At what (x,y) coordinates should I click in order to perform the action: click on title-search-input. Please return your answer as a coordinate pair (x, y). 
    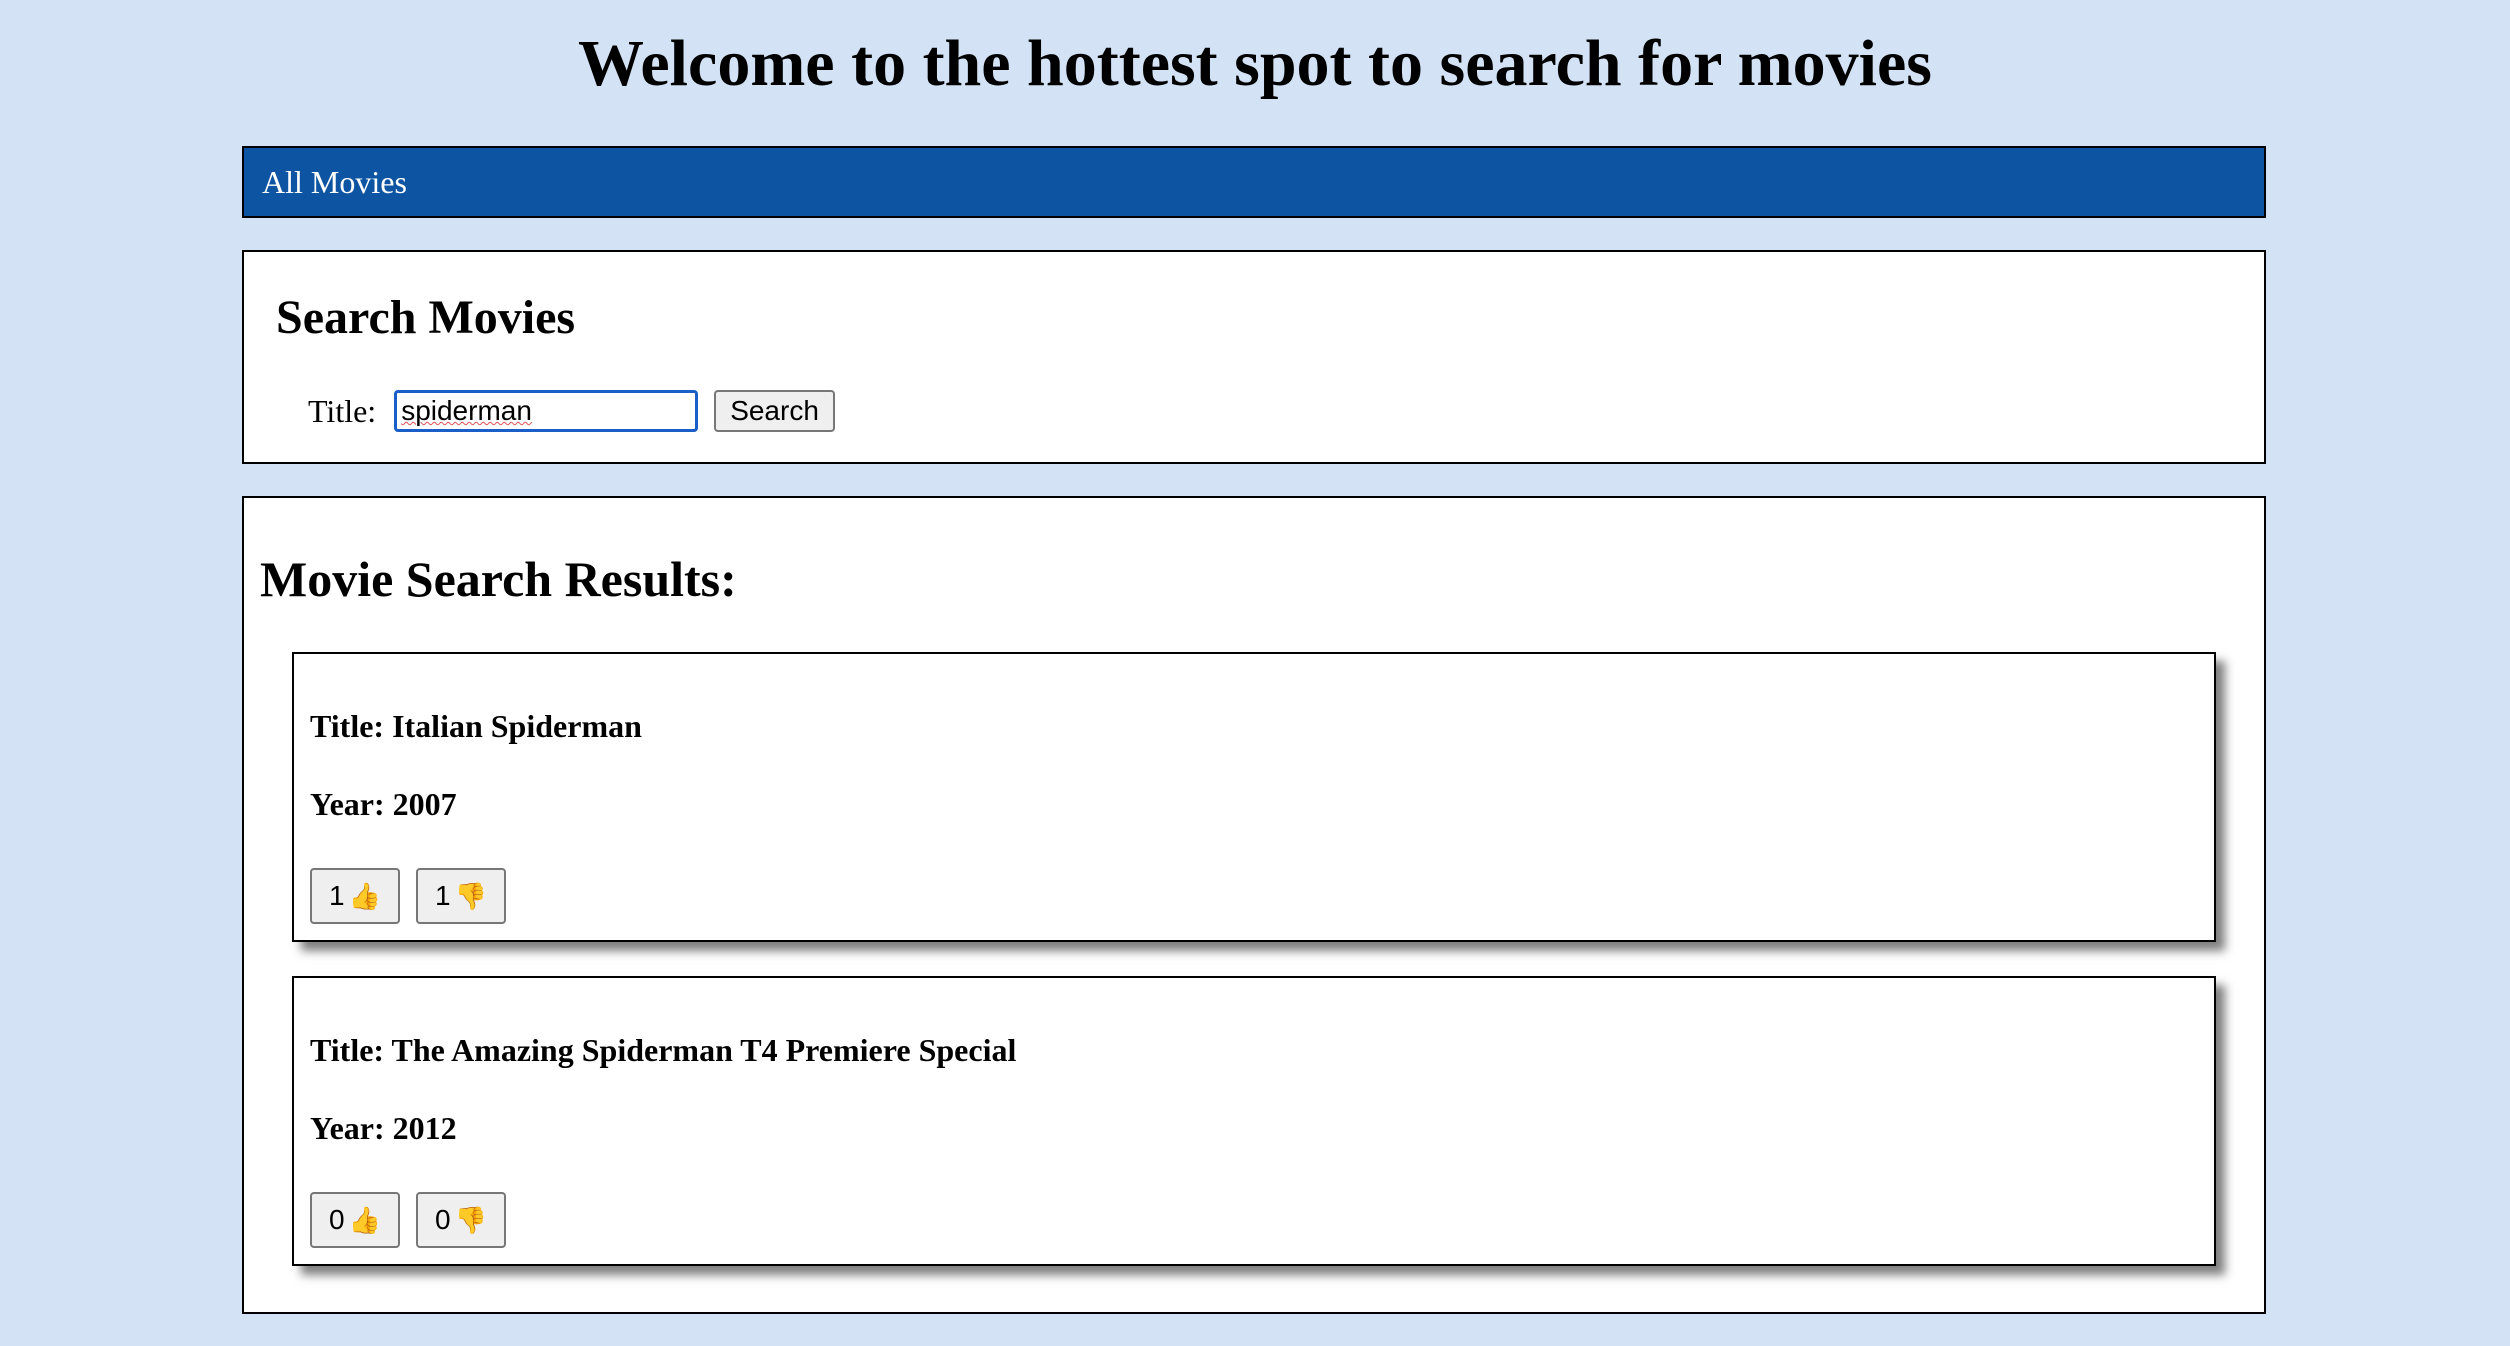
    Looking at the image, I should click on (546, 411).